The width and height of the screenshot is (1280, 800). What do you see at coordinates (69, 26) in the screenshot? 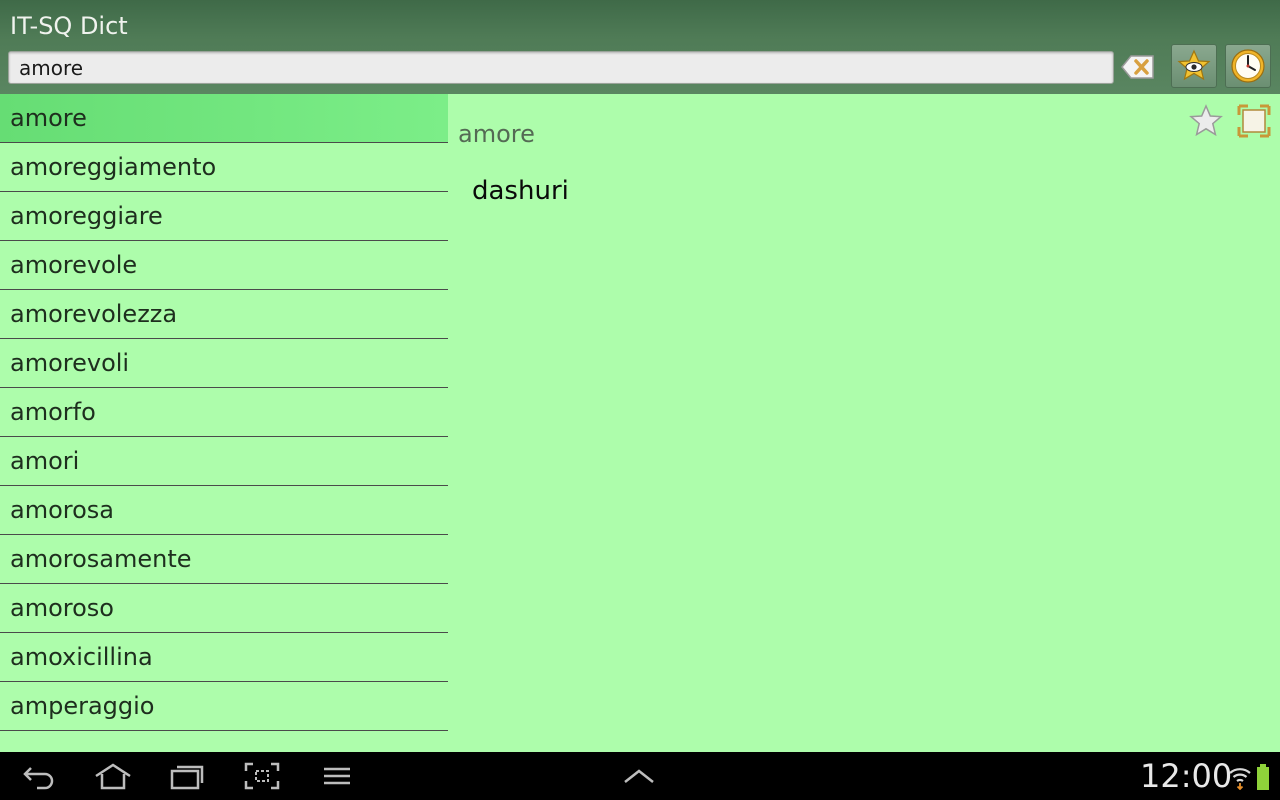
I see `app-title: IT-SQ Dict` at bounding box center [69, 26].